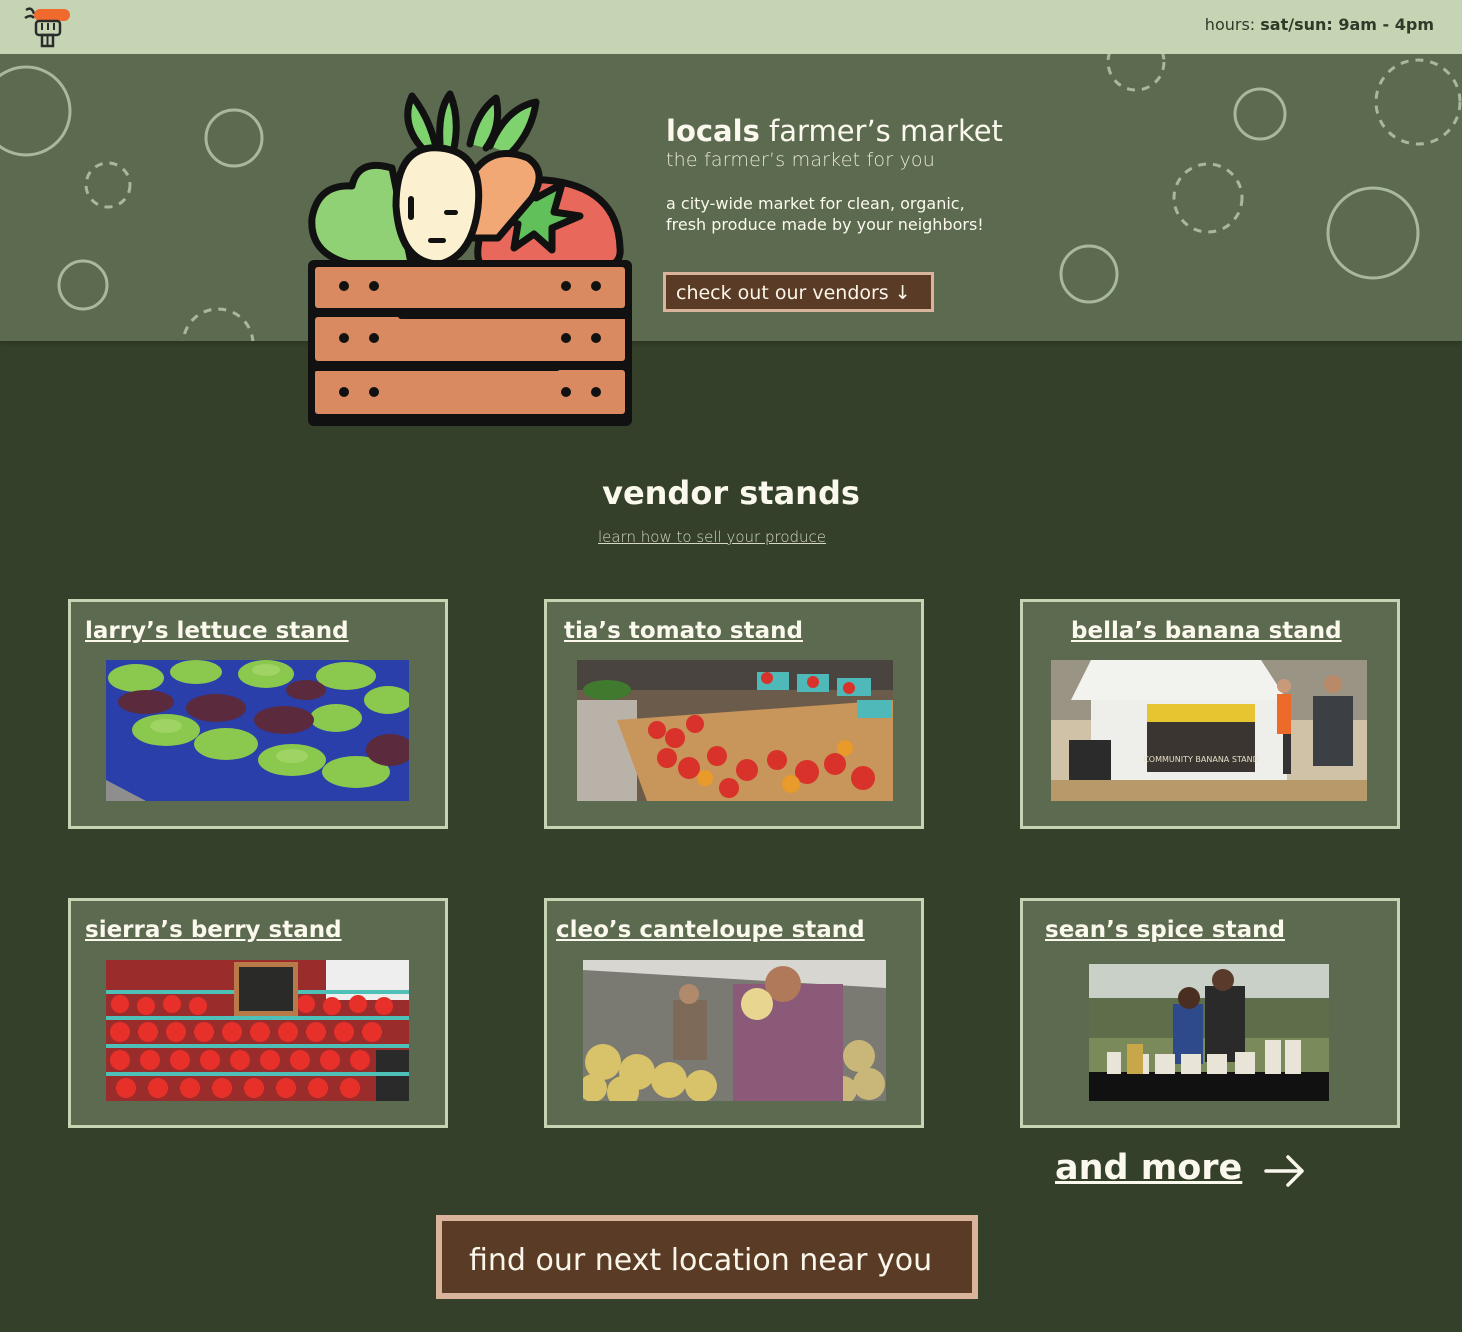 The height and width of the screenshot is (1332, 1462). I want to click on and-more-link: and more, so click(1148, 1168).